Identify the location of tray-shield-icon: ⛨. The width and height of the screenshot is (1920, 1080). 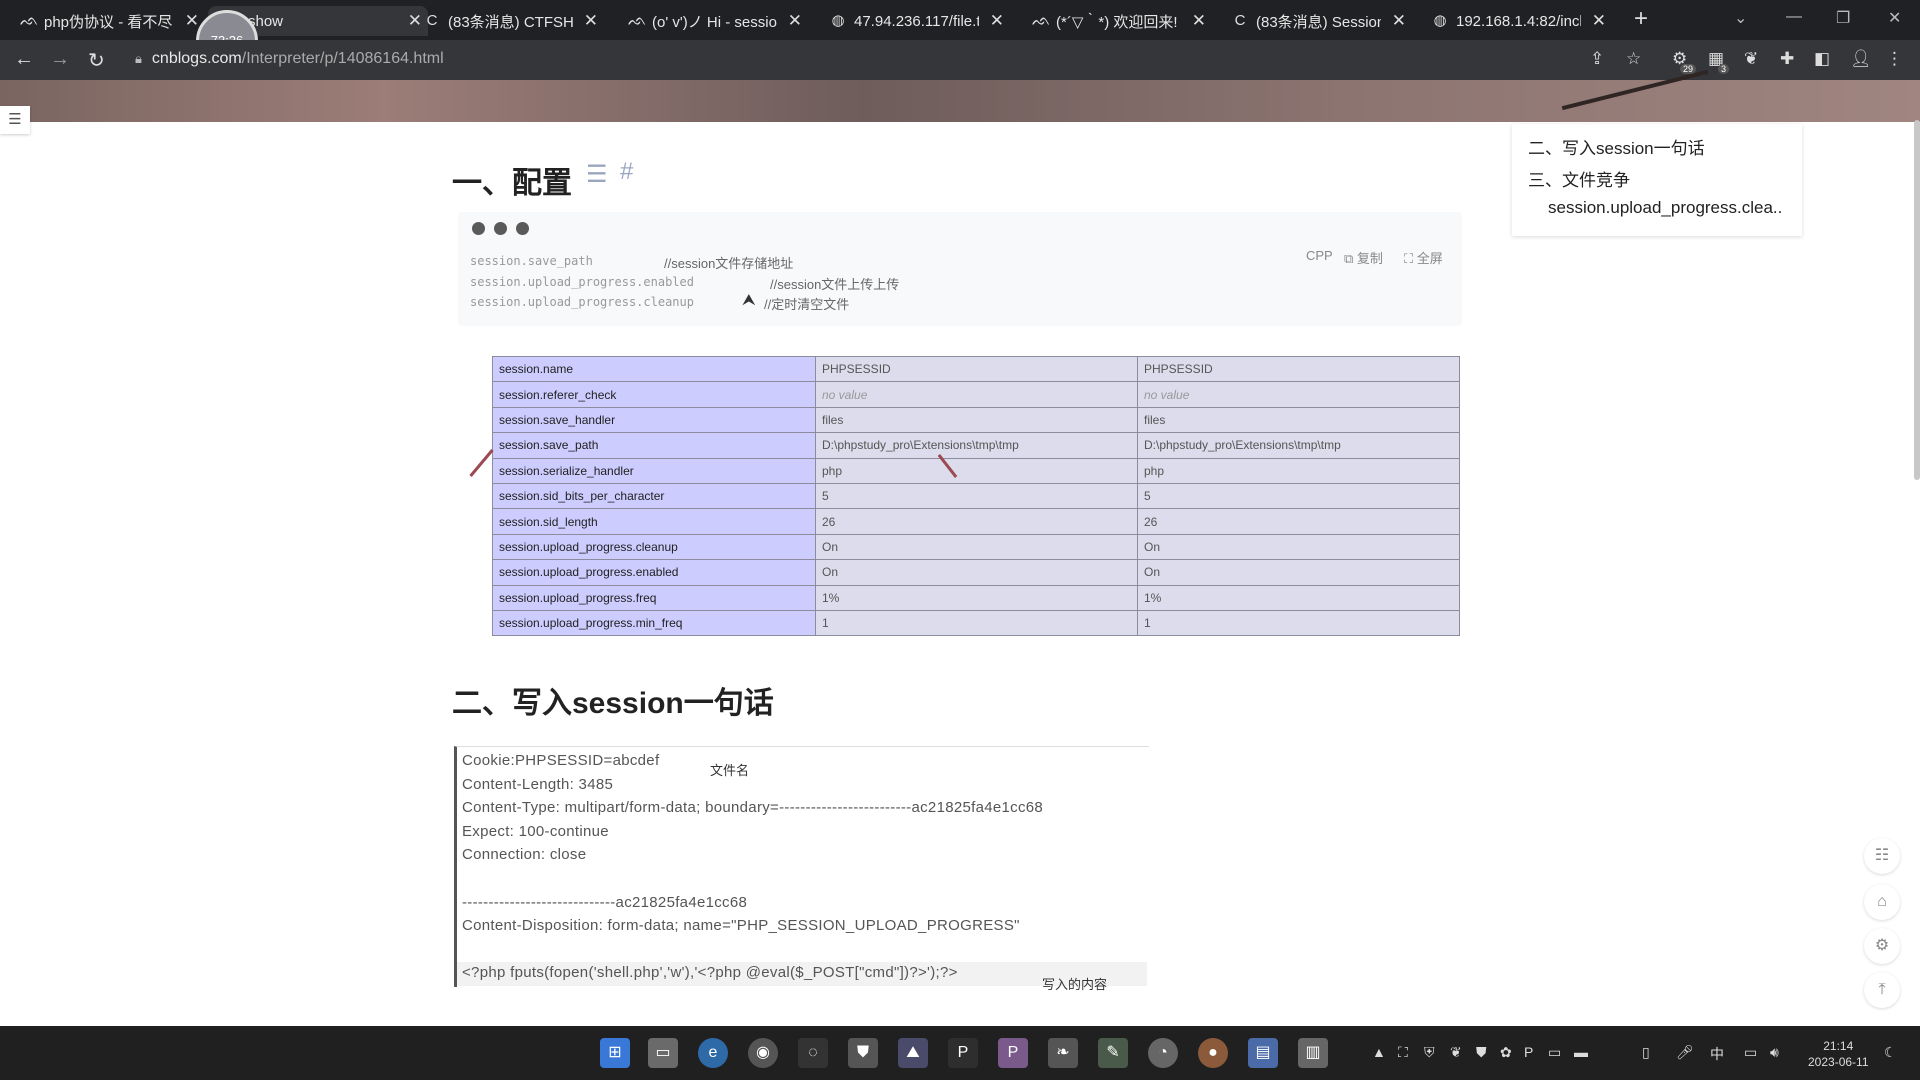
(1429, 1052).